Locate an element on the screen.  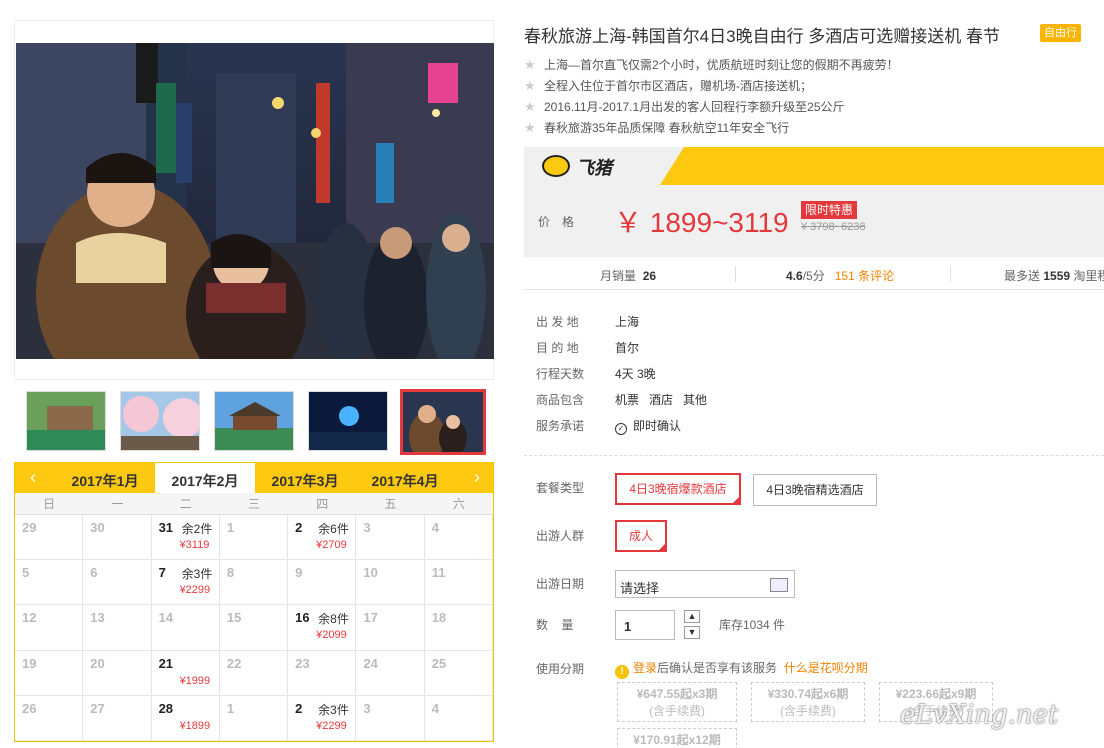
day-number: 6 is located at coordinates (94, 573).